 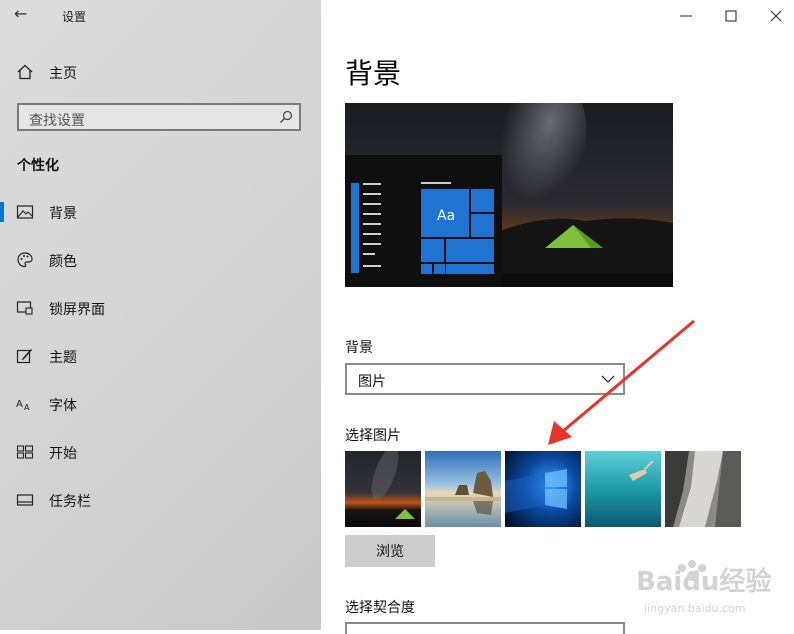 What do you see at coordinates (160, 308) in the screenshot?
I see `sidebar-item-lock-screen: 锁屏界面` at bounding box center [160, 308].